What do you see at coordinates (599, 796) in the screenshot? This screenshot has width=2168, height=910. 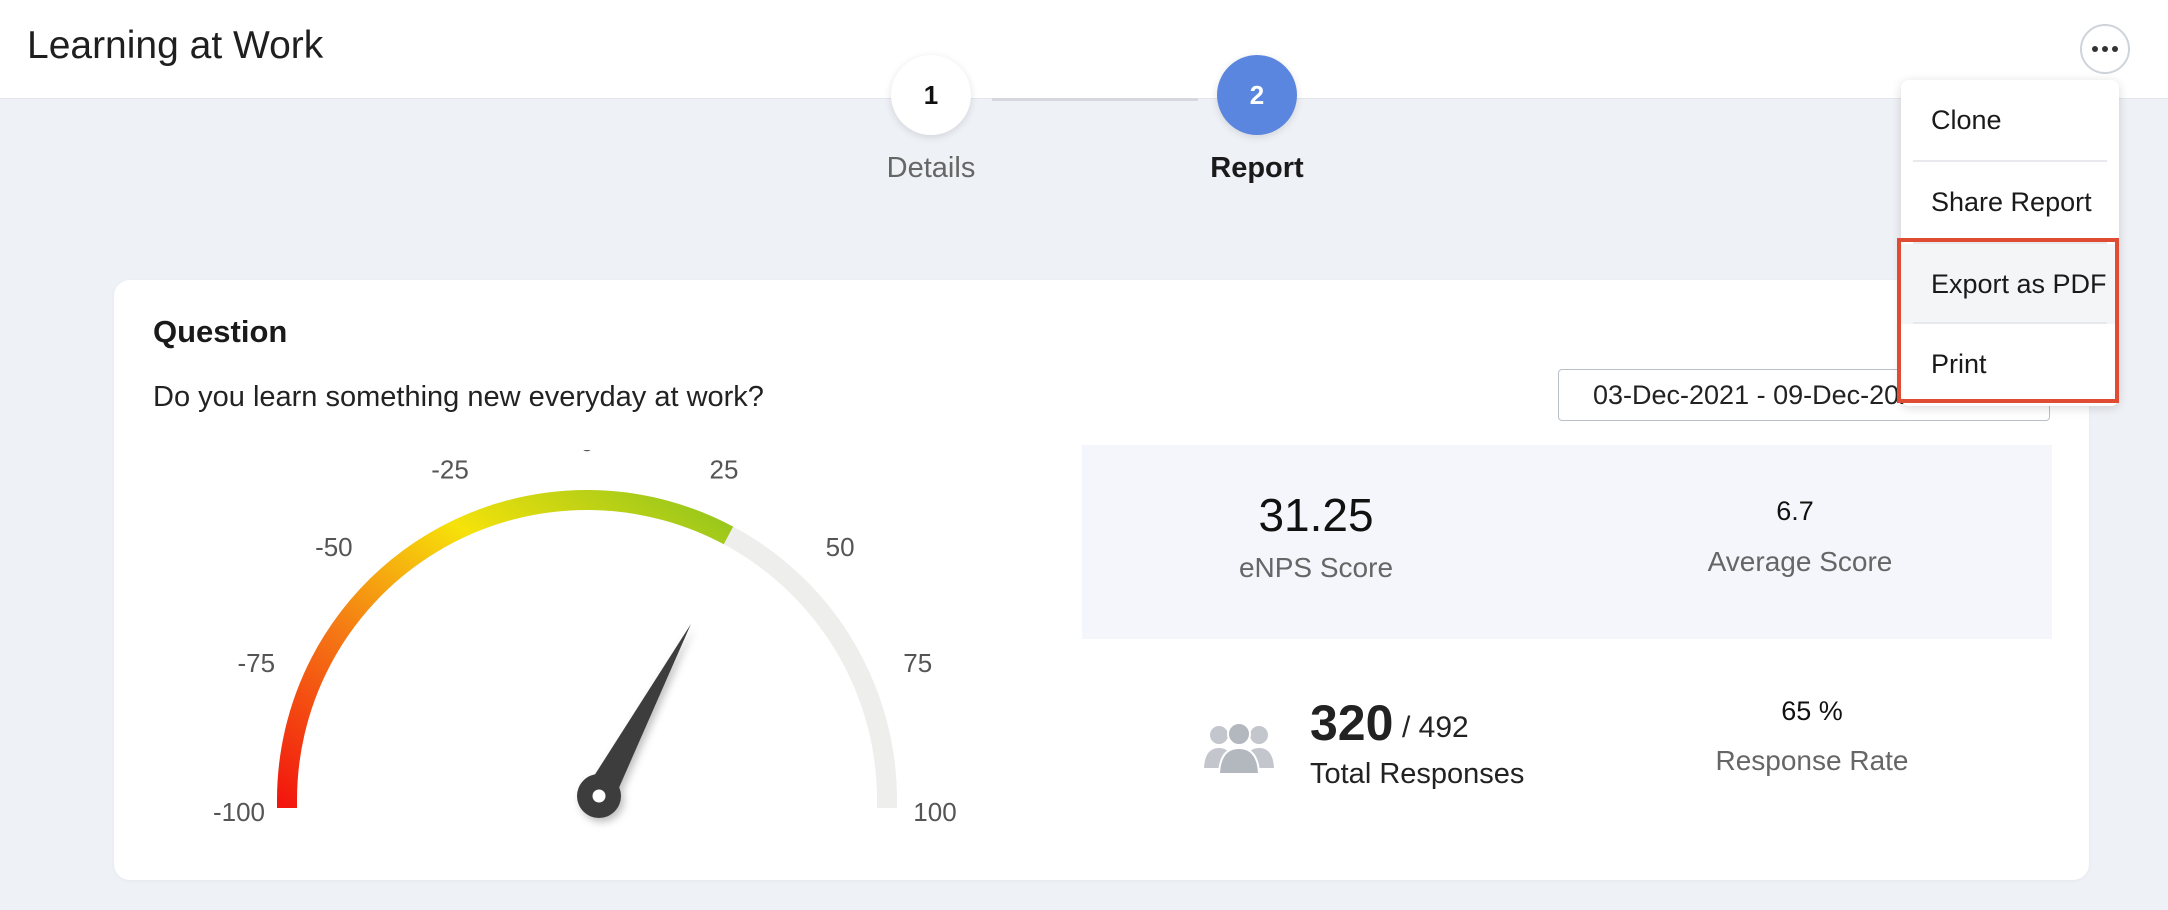 I see `gauge-hub-dot` at bounding box center [599, 796].